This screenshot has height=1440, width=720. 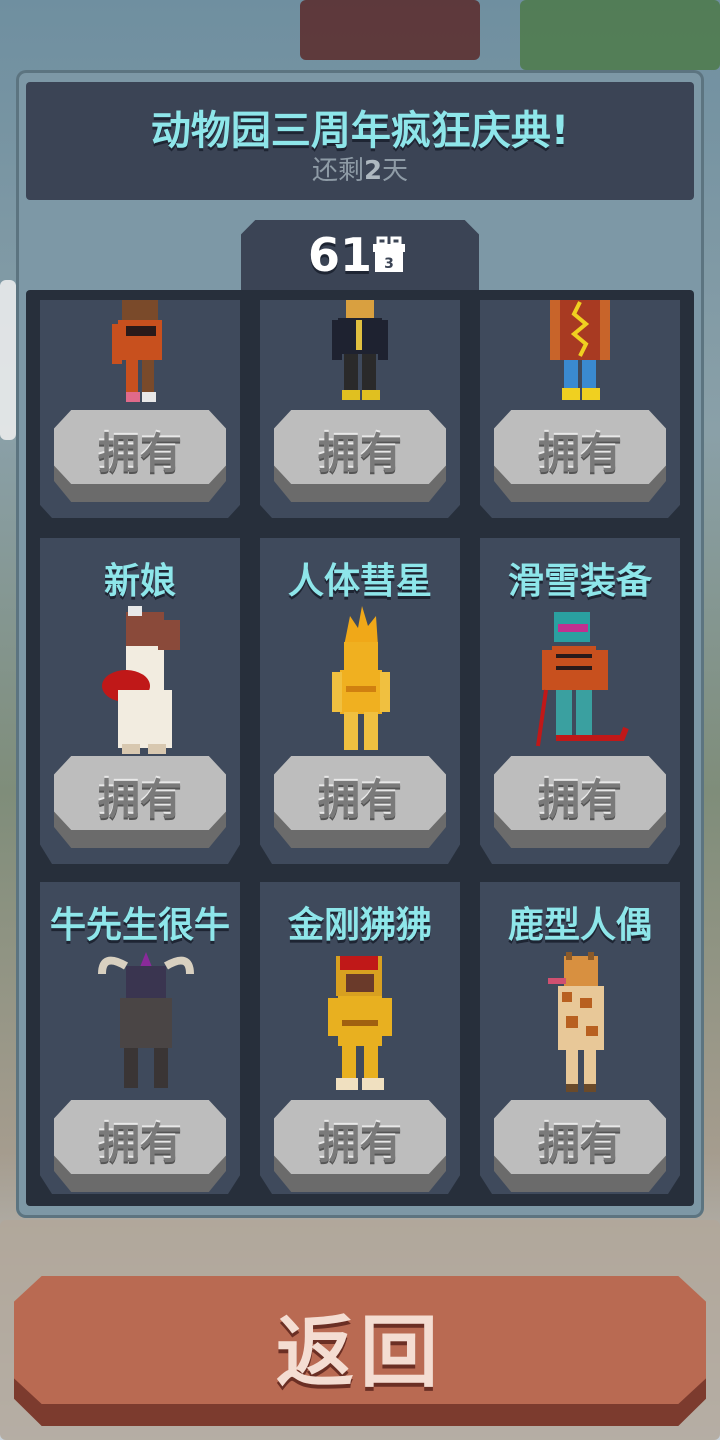 What do you see at coordinates (137, 351) in the screenshot?
I see `striped-character-icon` at bounding box center [137, 351].